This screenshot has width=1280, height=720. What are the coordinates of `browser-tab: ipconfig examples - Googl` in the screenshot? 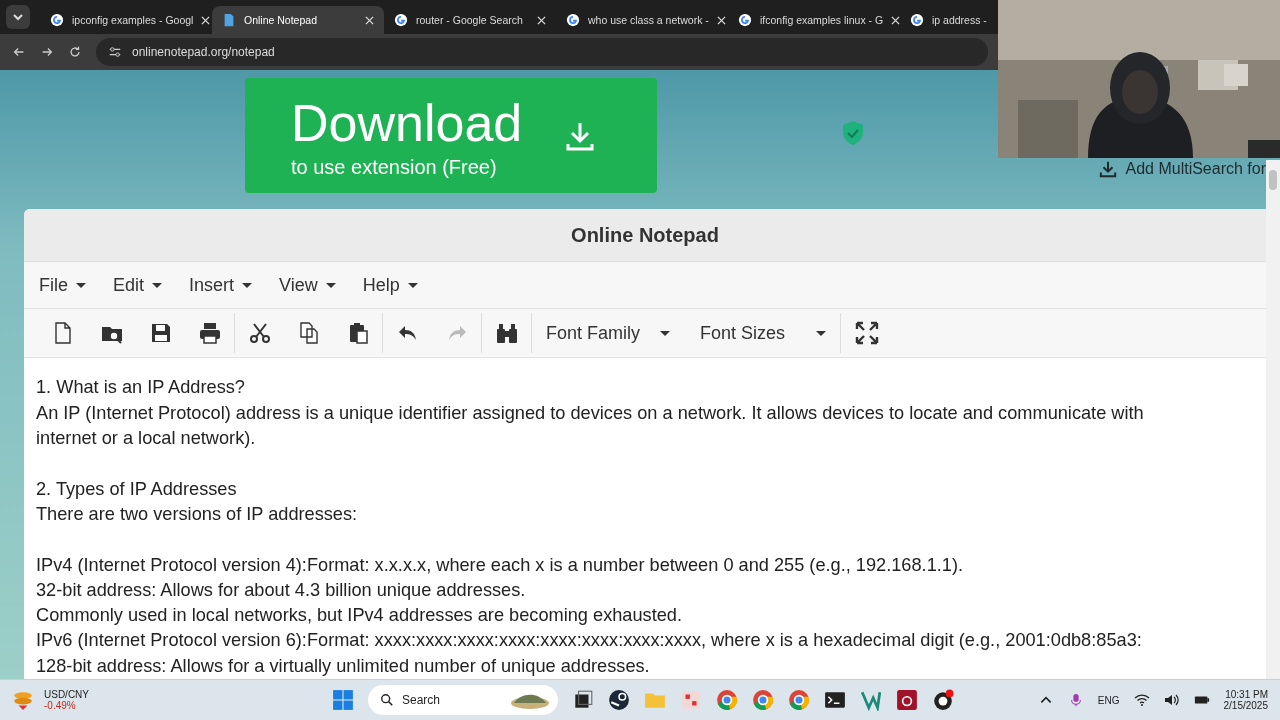 It's located at (126, 20).